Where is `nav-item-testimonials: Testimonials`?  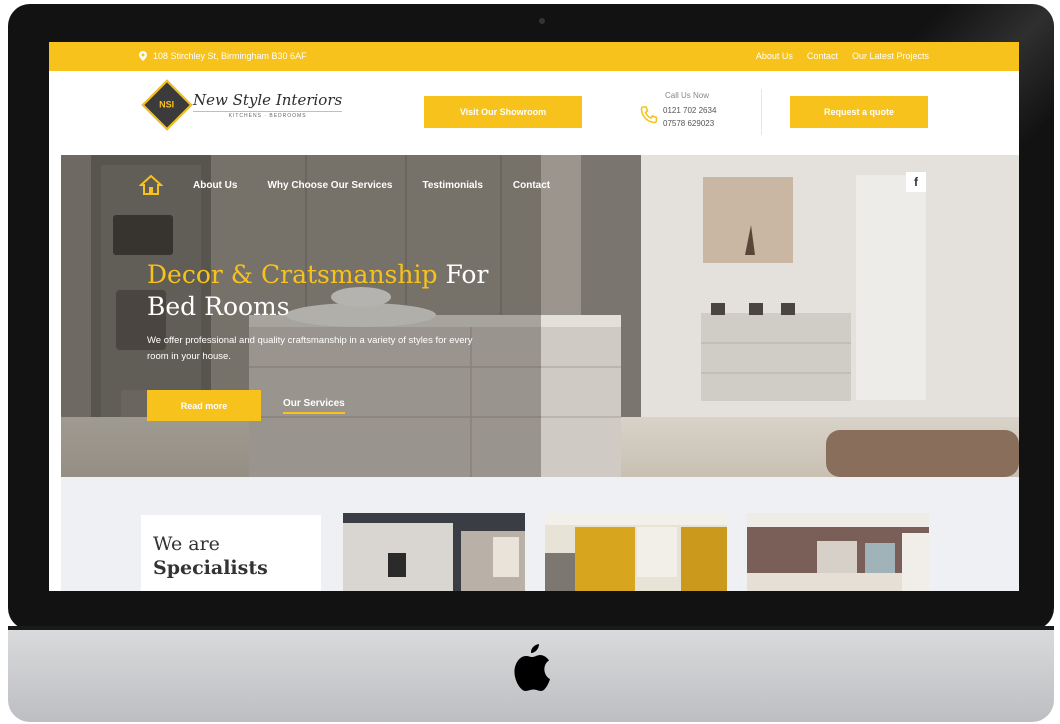
nav-item-testimonials: Testimonials is located at coordinates (453, 185).